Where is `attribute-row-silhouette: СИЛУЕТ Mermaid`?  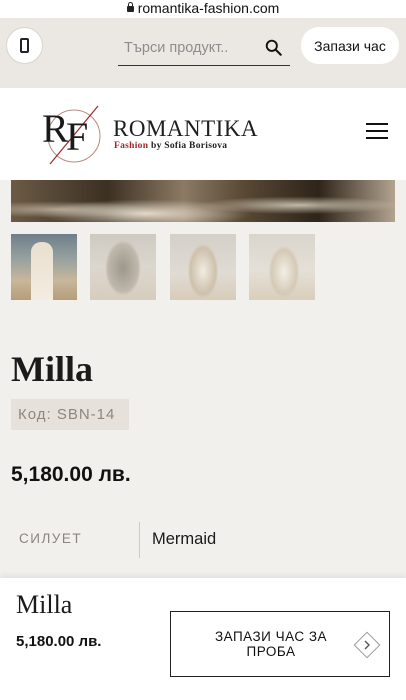 attribute-row-silhouette: СИЛУЕТ Mermaid is located at coordinates (203, 540).